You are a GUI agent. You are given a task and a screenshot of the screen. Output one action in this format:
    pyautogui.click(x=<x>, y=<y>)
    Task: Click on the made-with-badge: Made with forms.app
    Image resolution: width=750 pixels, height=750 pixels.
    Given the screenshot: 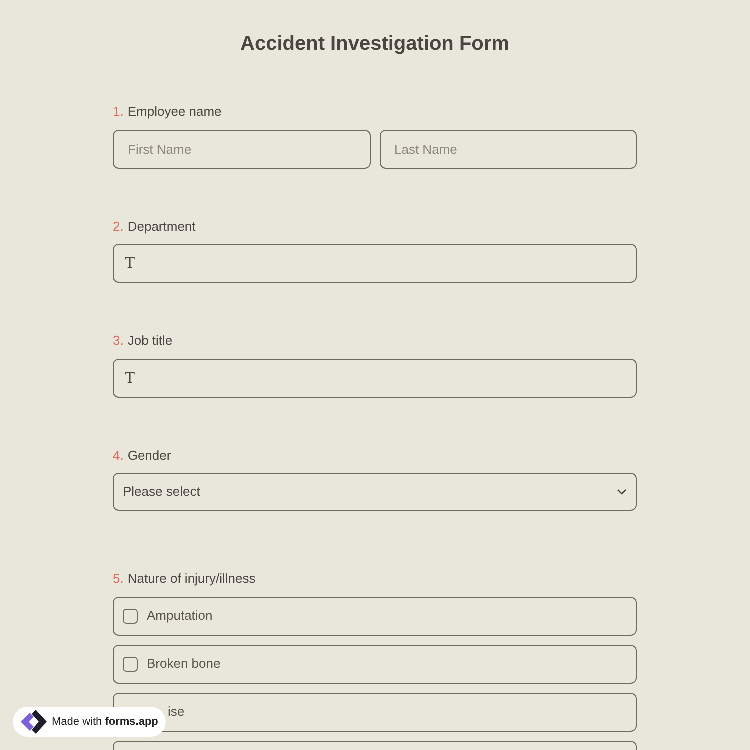 What is the action you would take?
    pyautogui.click(x=89, y=722)
    